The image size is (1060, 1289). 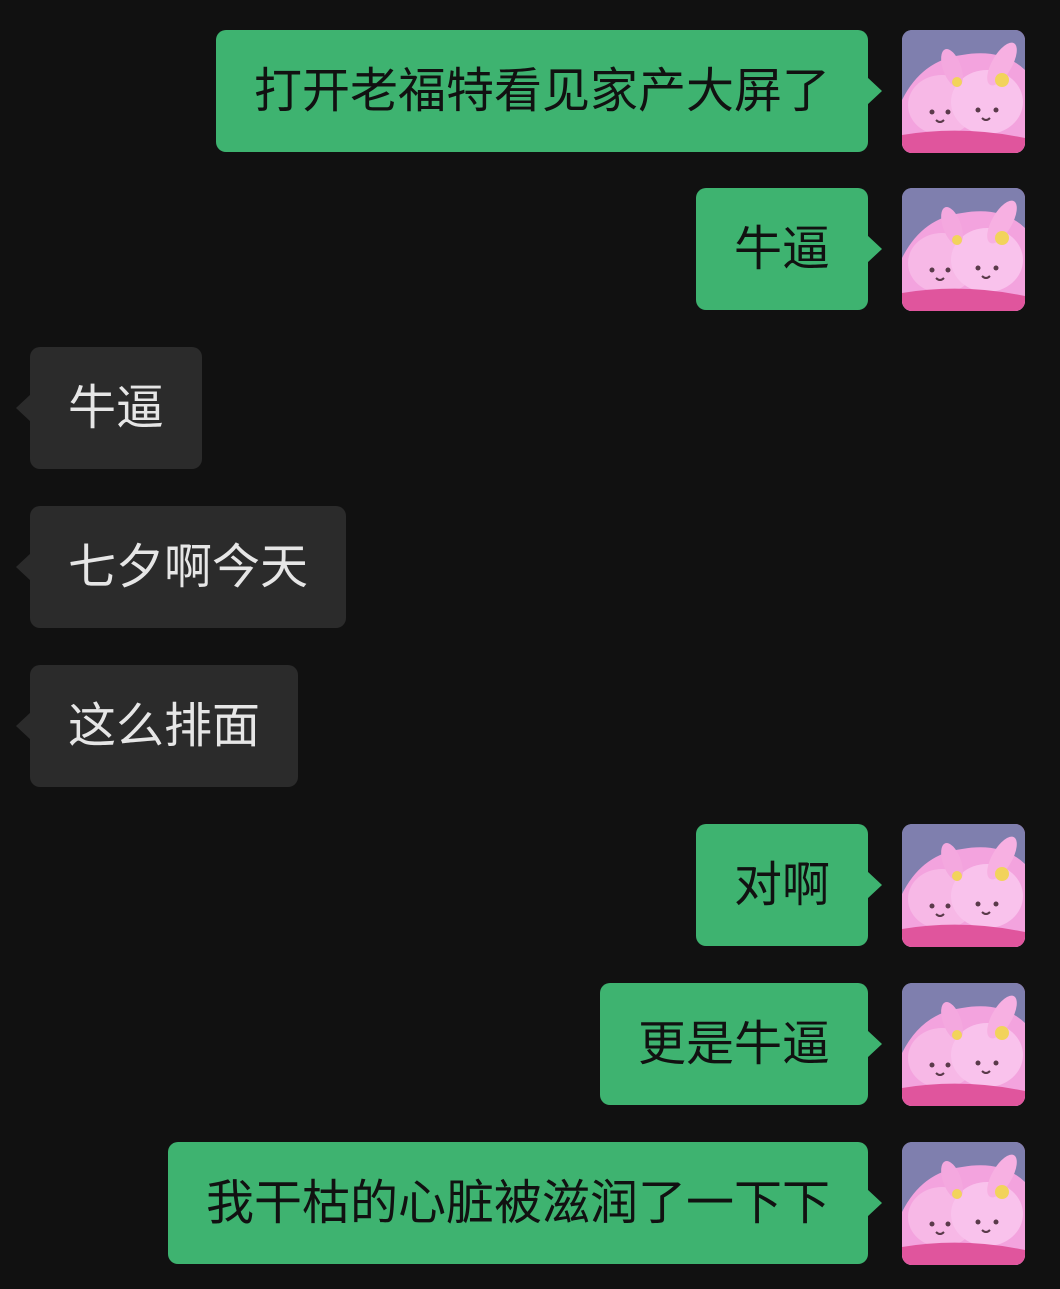 What do you see at coordinates (530, 567) in the screenshot?
I see `message-row-received: 七夕啊今天` at bounding box center [530, 567].